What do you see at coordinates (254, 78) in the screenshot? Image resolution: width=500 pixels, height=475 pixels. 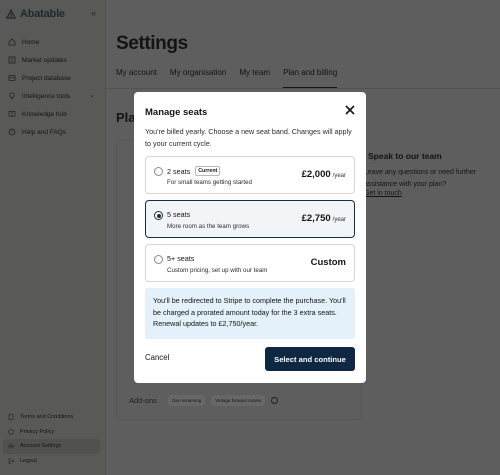 I see `tab-my-team: My team` at bounding box center [254, 78].